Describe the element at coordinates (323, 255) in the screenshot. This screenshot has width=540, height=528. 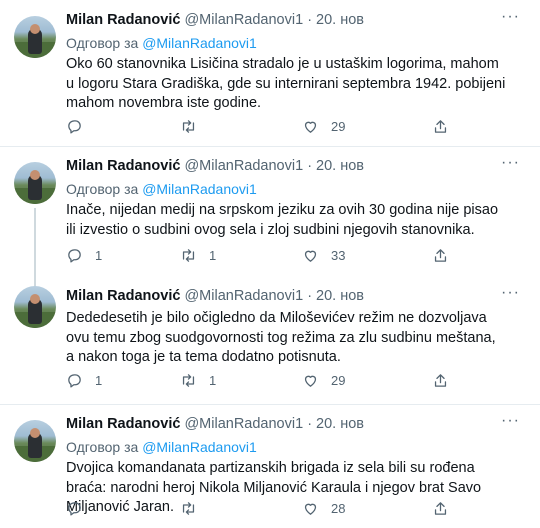
I see `like-button: 33` at that location.